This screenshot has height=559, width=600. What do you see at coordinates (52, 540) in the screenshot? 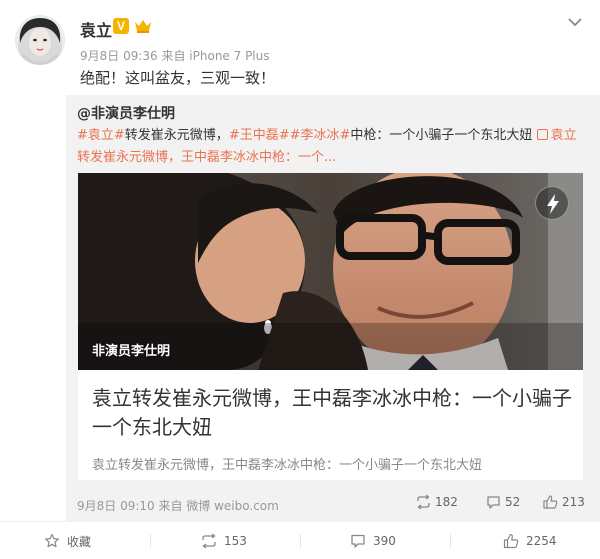
I see `star-icon` at bounding box center [52, 540].